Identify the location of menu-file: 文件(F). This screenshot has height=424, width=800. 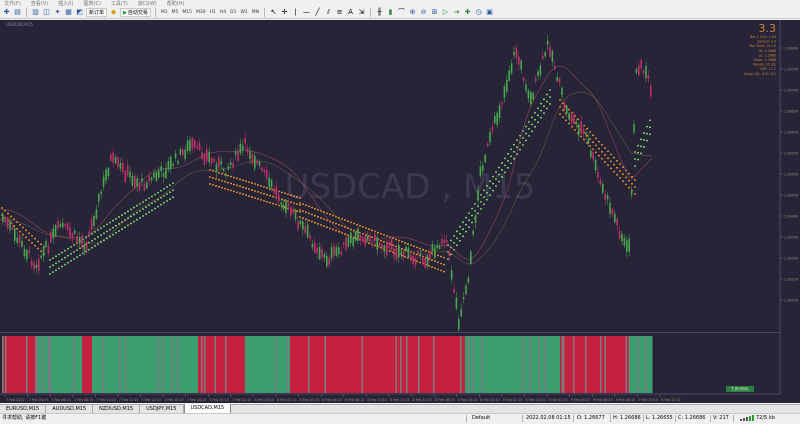
(12, 3).